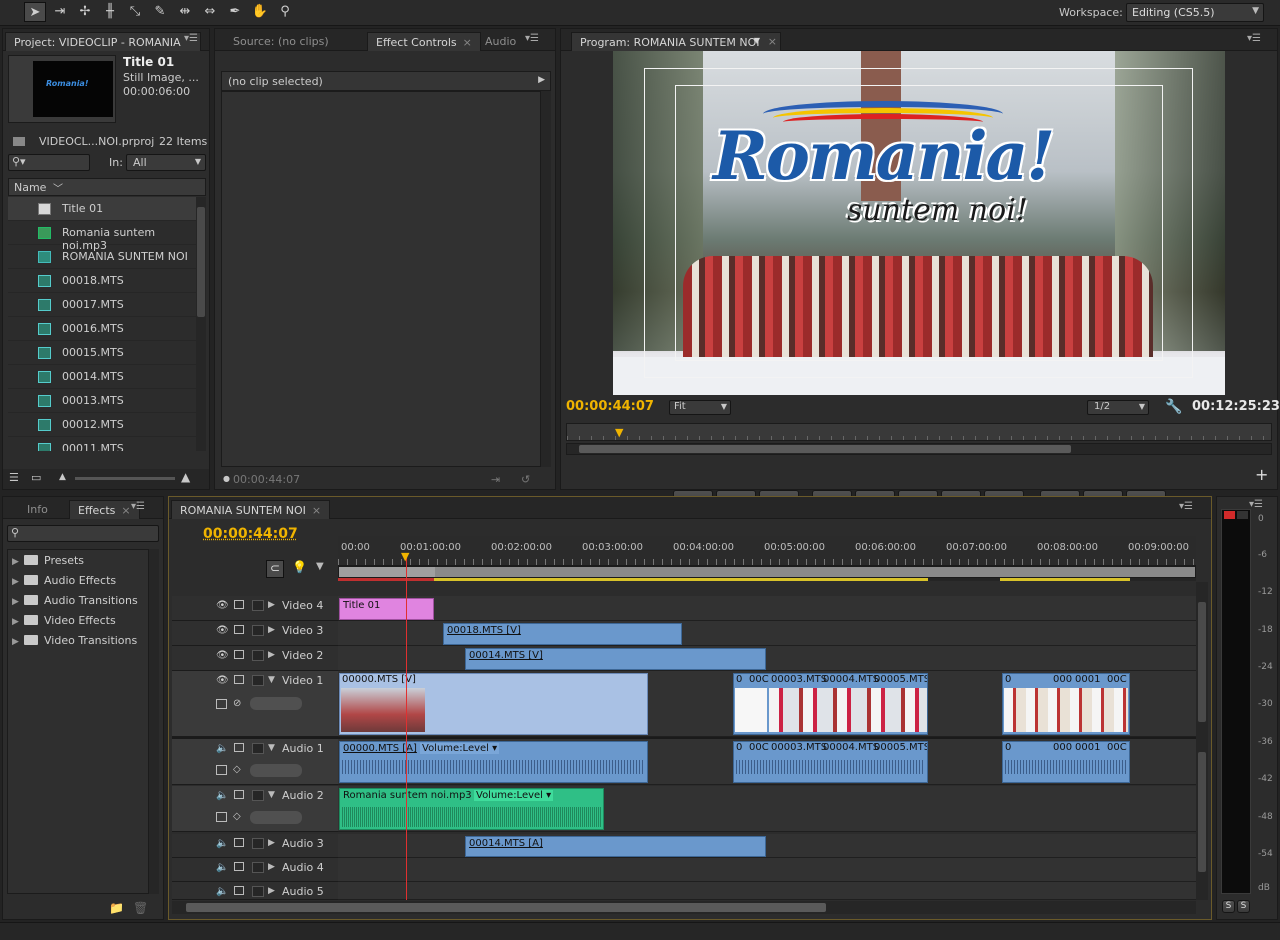  What do you see at coordinates (102, 425) in the screenshot?
I see `list-item: 00012.MTS` at bounding box center [102, 425].